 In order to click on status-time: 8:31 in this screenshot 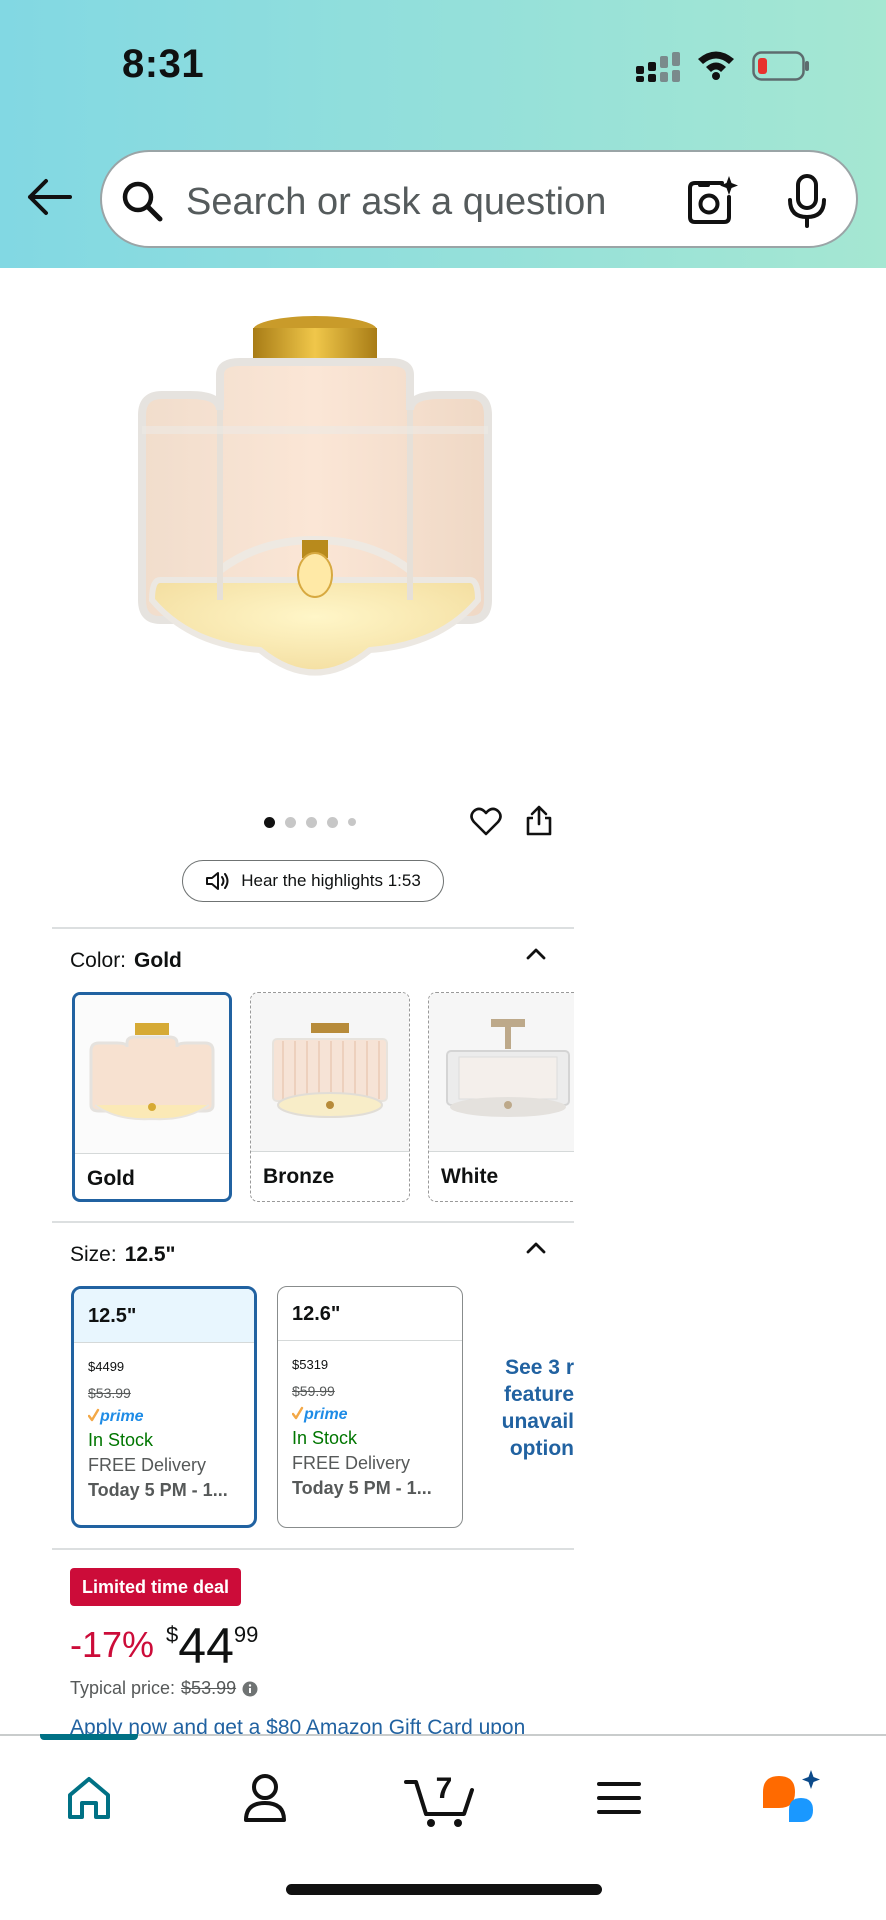, I will do `click(163, 64)`.